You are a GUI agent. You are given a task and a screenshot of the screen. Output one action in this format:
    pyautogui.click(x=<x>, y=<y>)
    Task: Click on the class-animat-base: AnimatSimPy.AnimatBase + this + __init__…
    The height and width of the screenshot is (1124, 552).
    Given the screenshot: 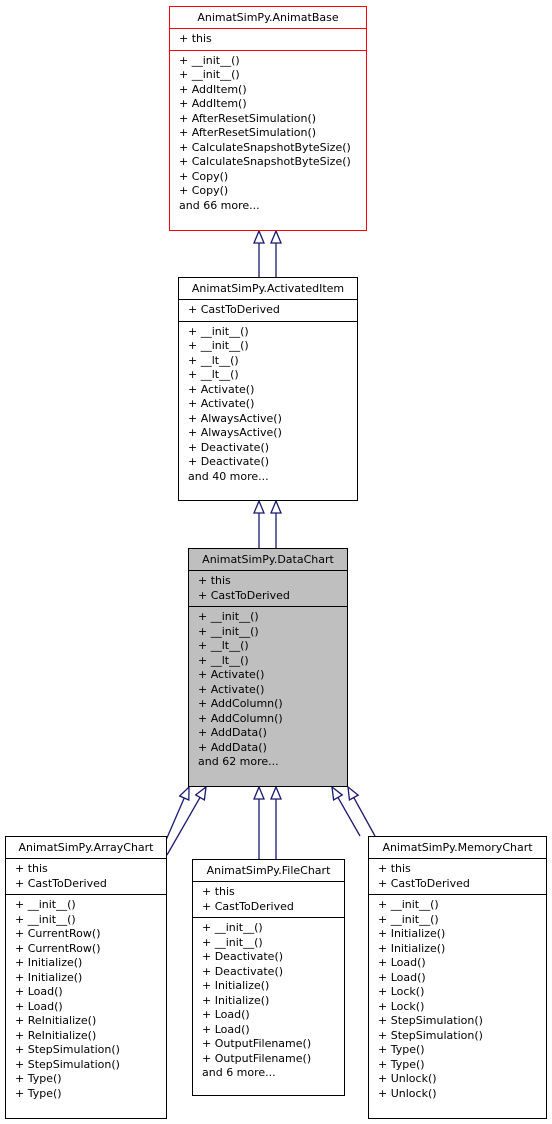 What is the action you would take?
    pyautogui.click(x=268, y=118)
    